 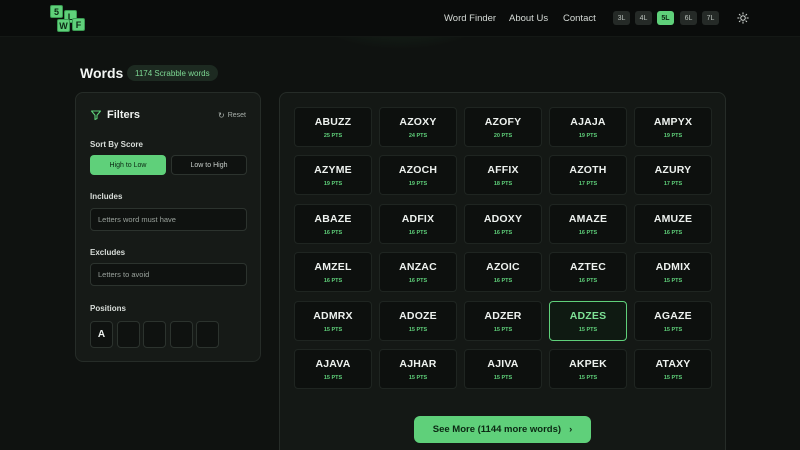 I want to click on word-card: ADMRX 15 PTS, so click(x=333, y=320).